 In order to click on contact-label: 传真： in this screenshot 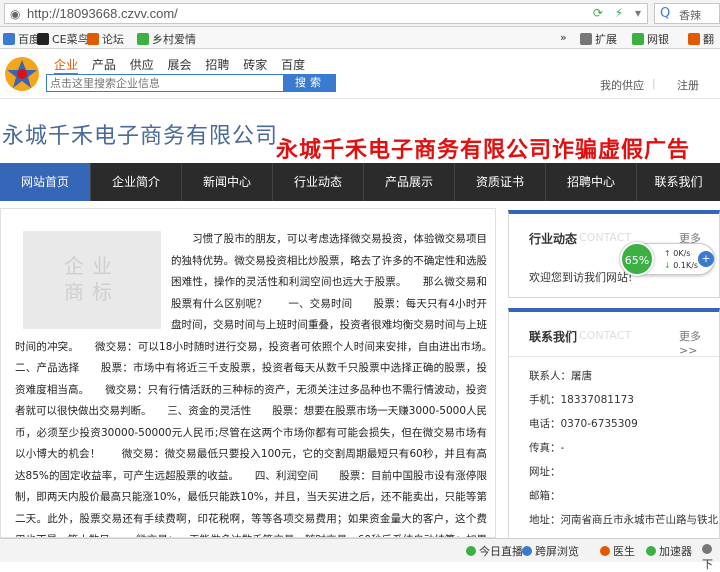, I will do `click(545, 448)`.